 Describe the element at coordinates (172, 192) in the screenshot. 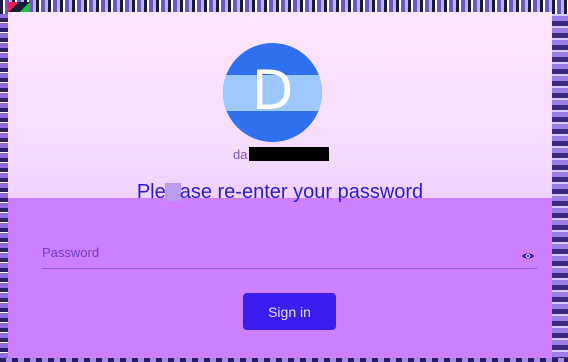

I see `heading-smudge` at that location.